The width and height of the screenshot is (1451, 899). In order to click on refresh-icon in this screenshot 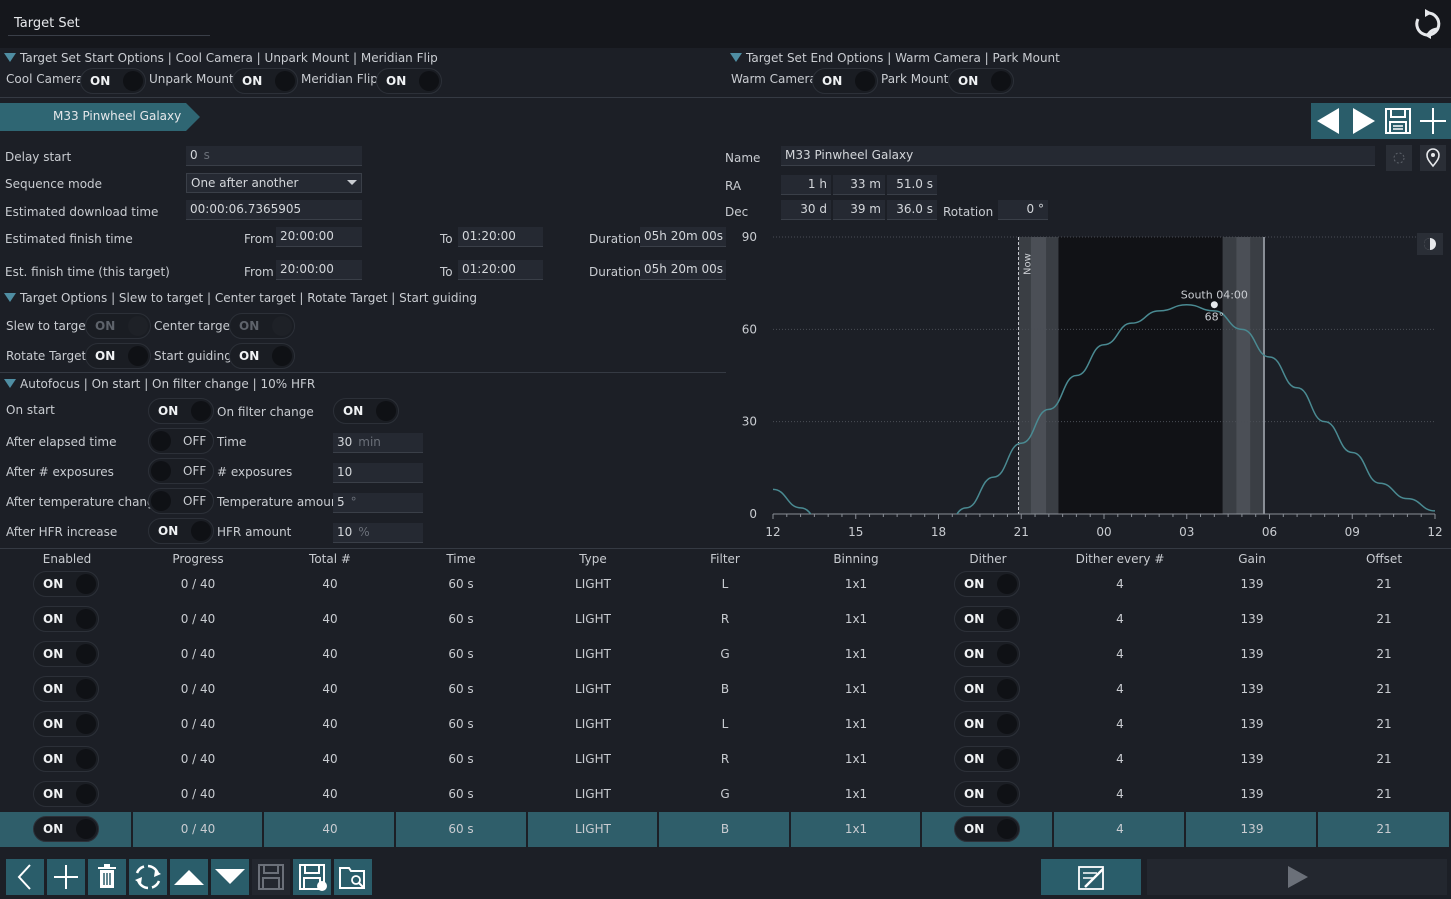, I will do `click(1428, 24)`.